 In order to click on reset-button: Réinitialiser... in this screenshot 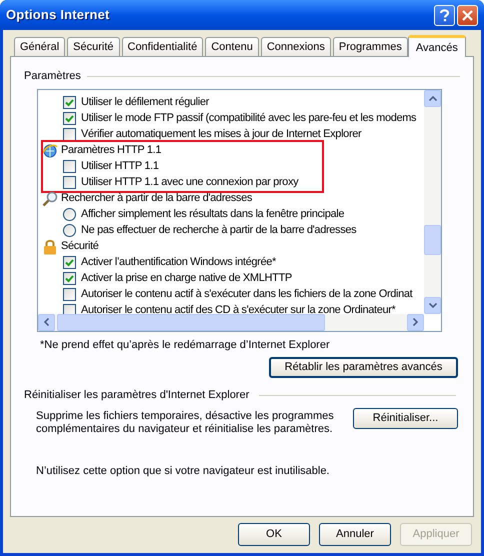, I will do `click(405, 418)`.